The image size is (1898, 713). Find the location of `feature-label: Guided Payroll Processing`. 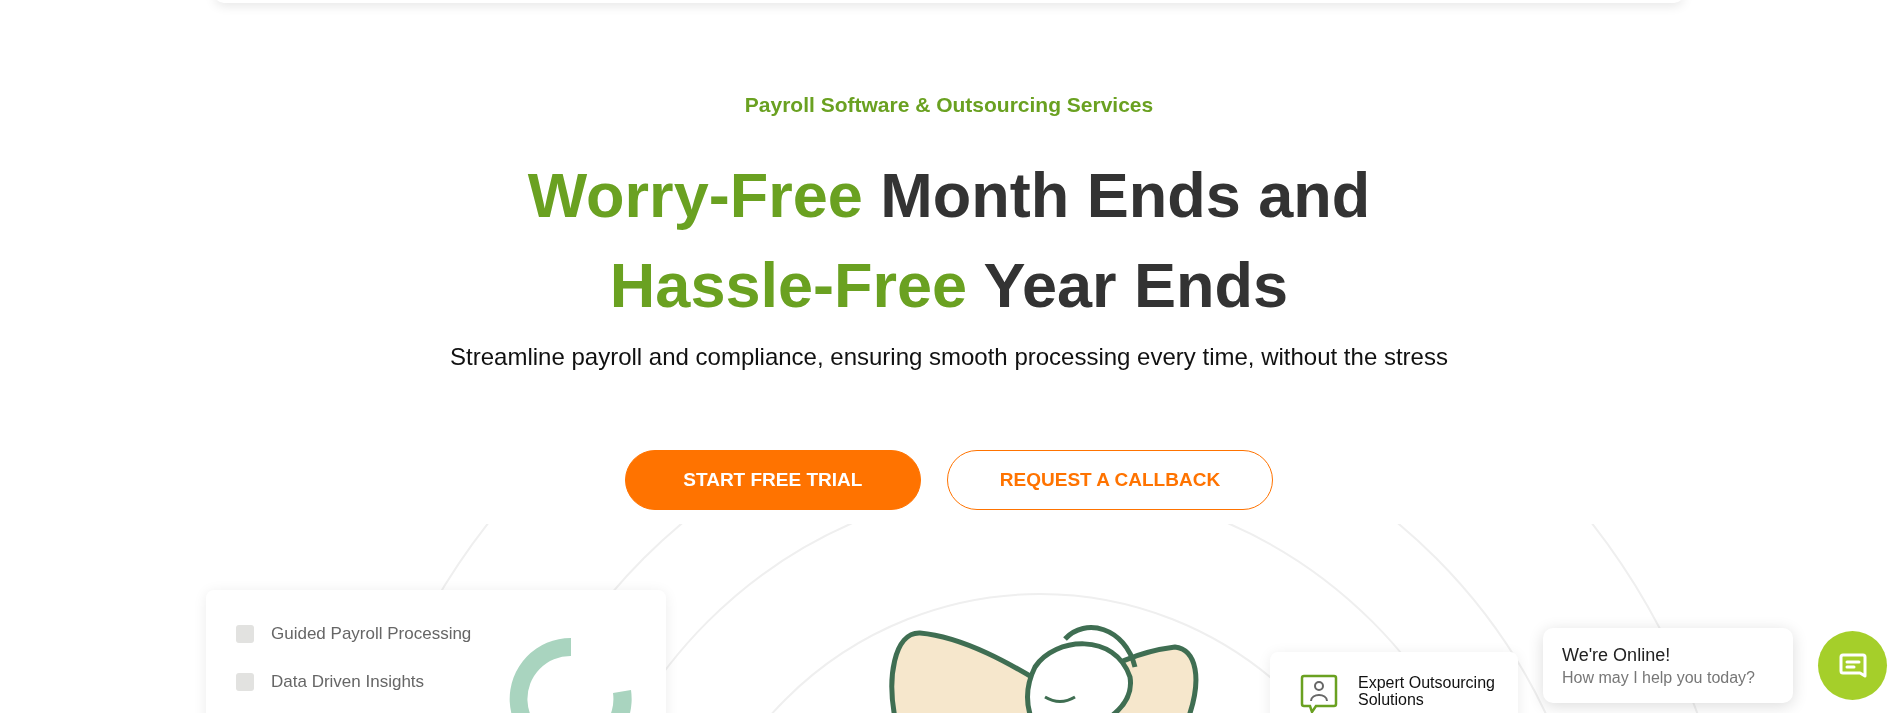

feature-label: Guided Payroll Processing is located at coordinates (371, 634).